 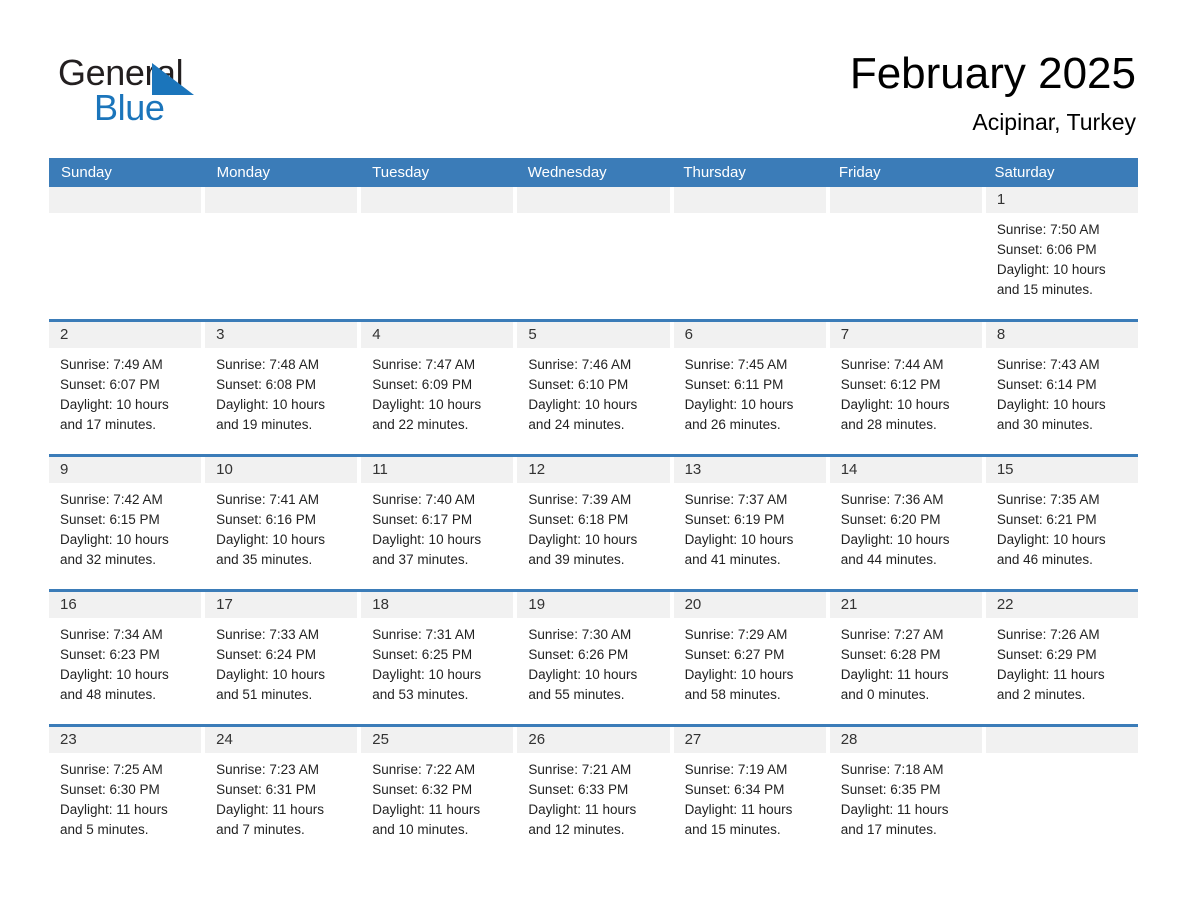 I want to click on day-detail-line: Sunset: 6:08 PM, so click(x=266, y=384).